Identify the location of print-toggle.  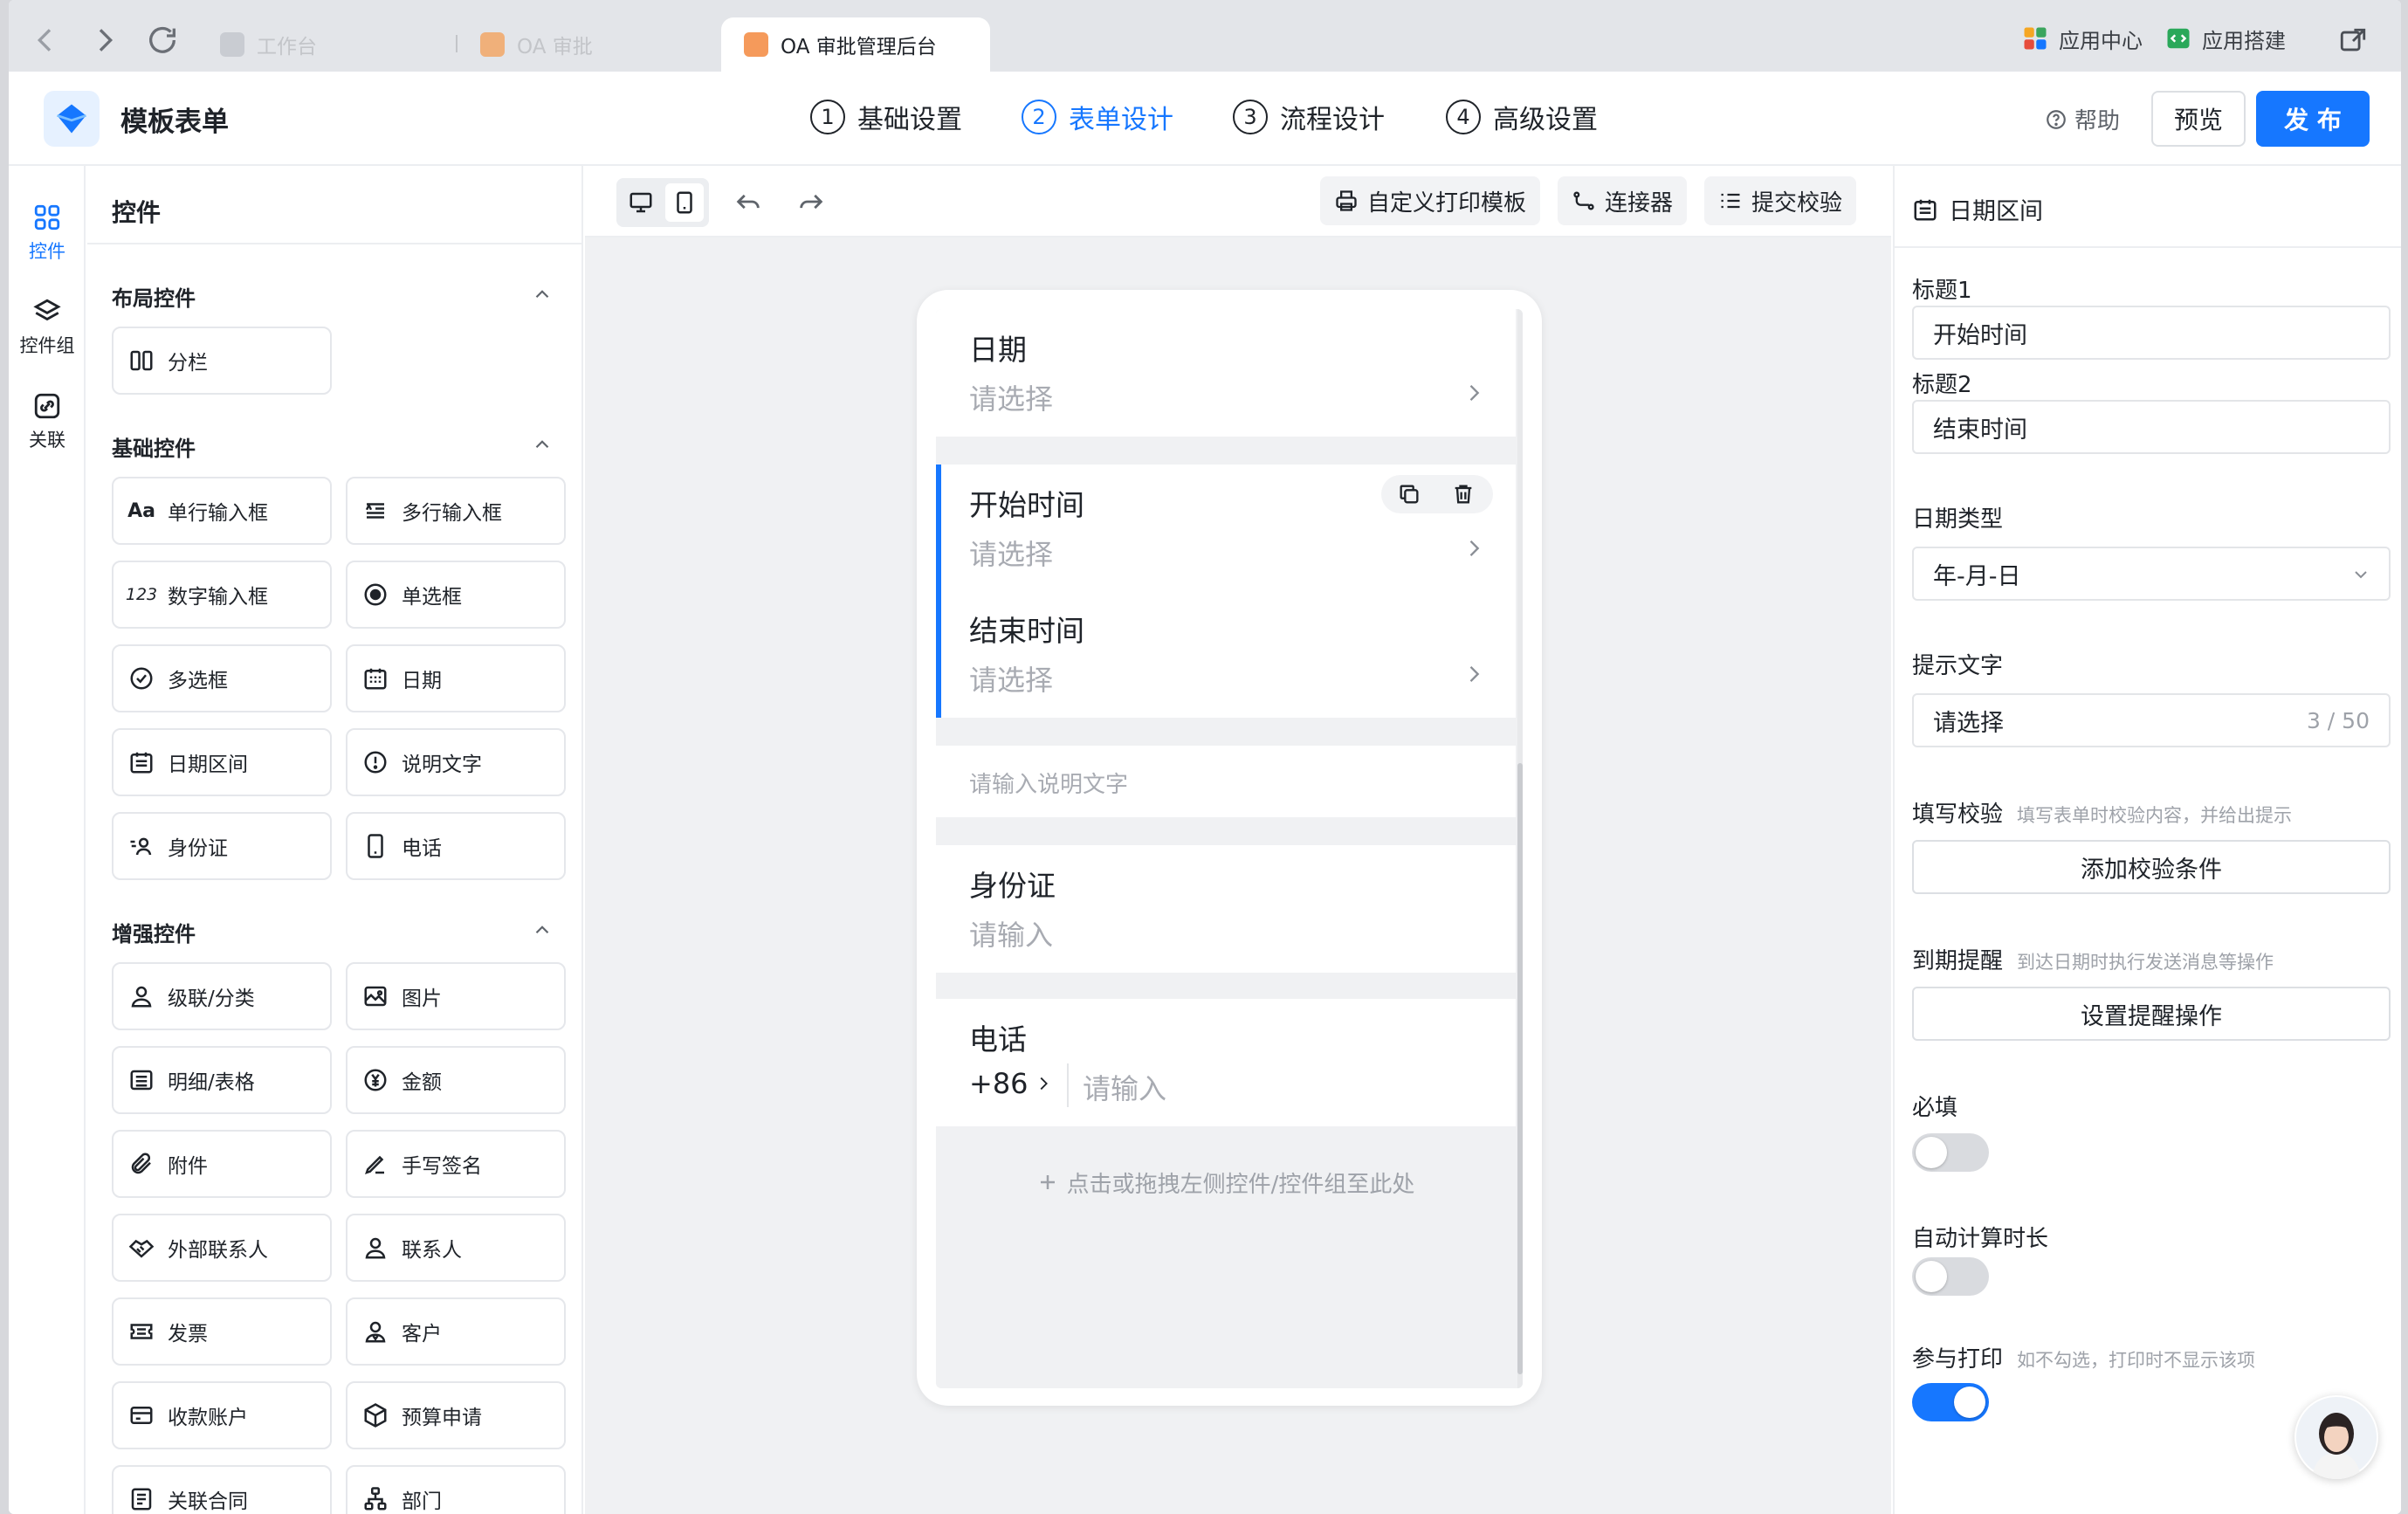
(1950, 1402).